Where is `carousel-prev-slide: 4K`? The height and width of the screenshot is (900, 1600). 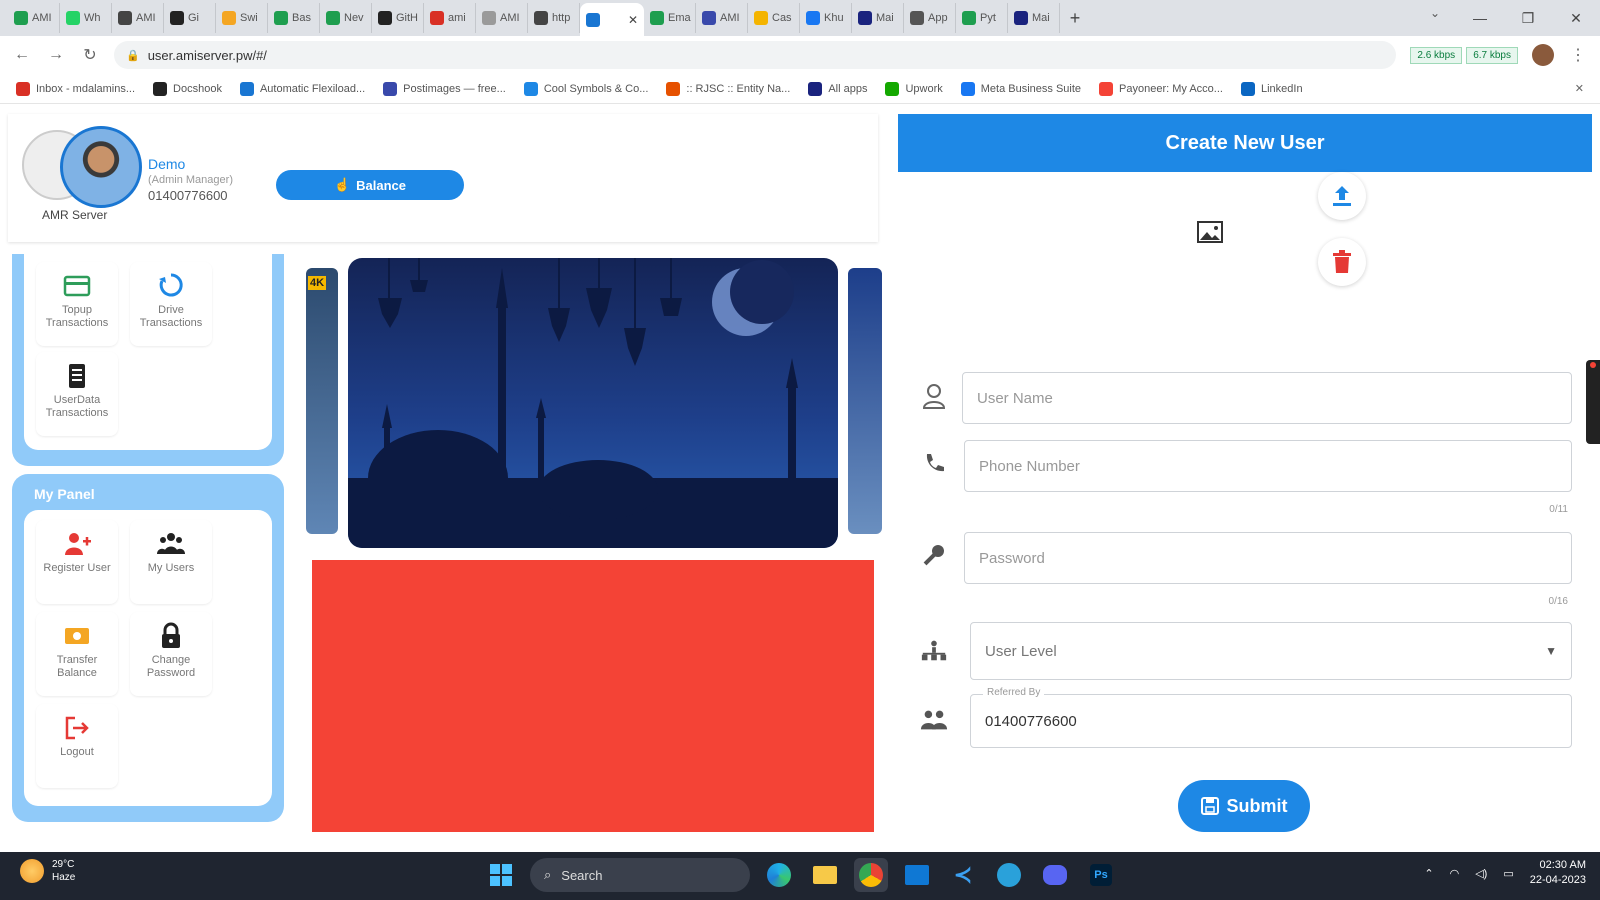
carousel-prev-slide: 4K is located at coordinates (322, 401).